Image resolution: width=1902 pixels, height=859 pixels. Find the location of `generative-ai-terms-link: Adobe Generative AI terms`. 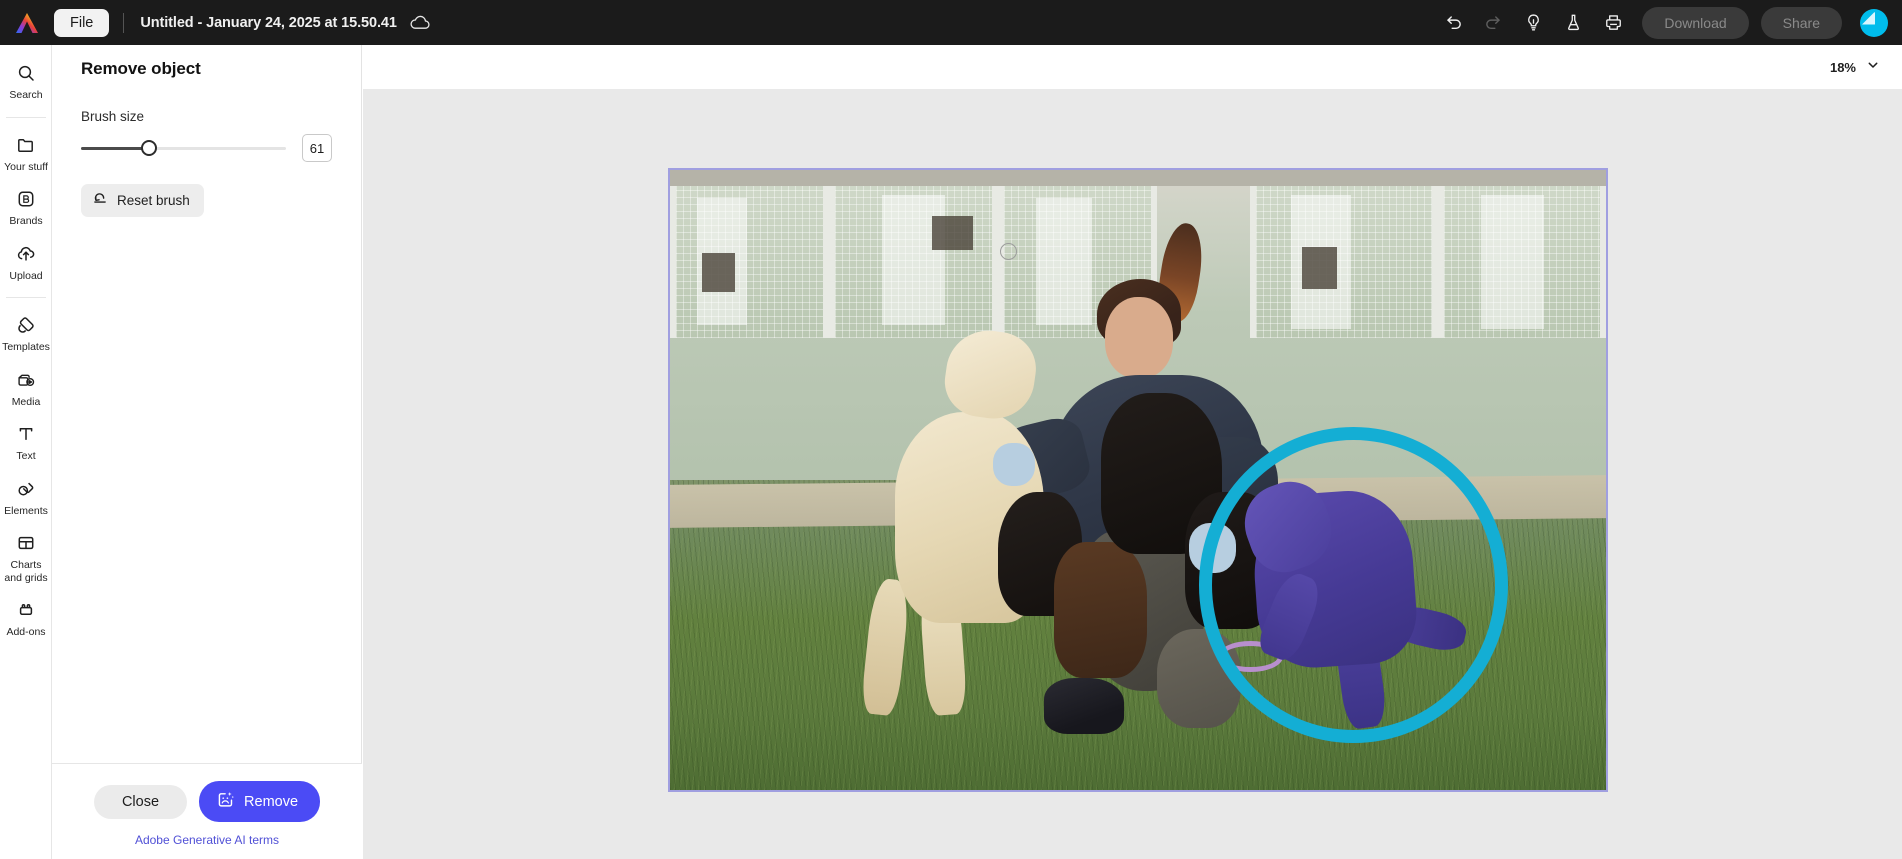

generative-ai-terms-link: Adobe Generative AI terms is located at coordinates (207, 840).